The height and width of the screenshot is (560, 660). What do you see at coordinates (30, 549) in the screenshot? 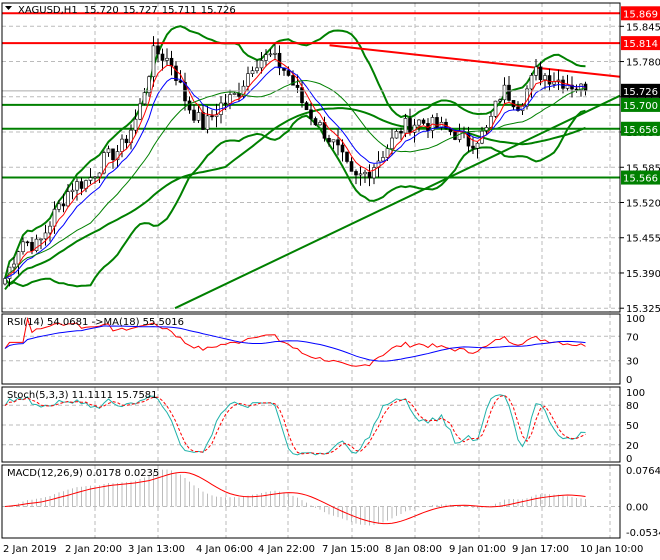
I see `time-label: 2 Jan 2019` at bounding box center [30, 549].